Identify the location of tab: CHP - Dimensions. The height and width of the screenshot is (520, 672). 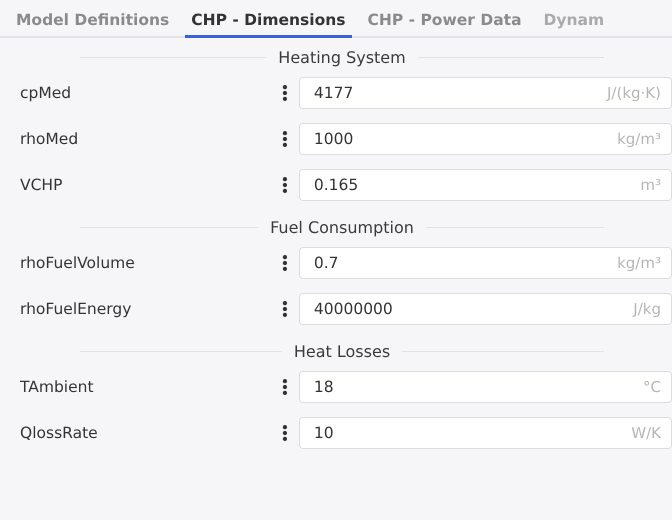
(268, 19).